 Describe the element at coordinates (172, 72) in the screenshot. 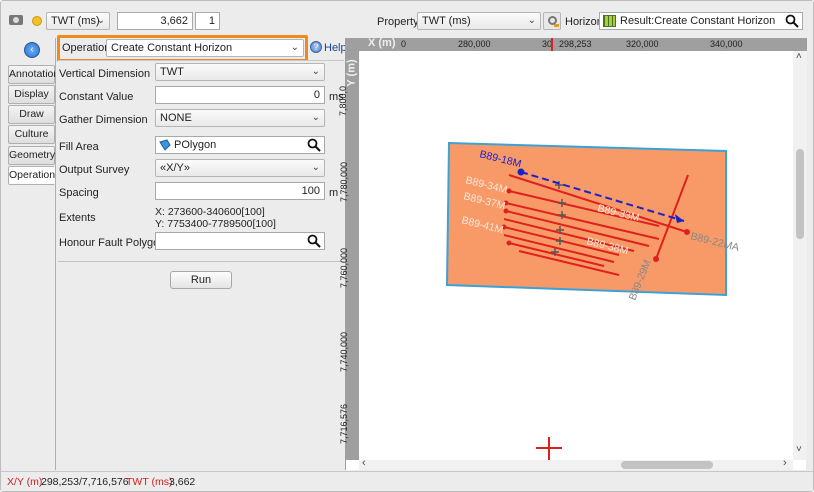

I see `vertical-dimension-value: TWT` at that location.